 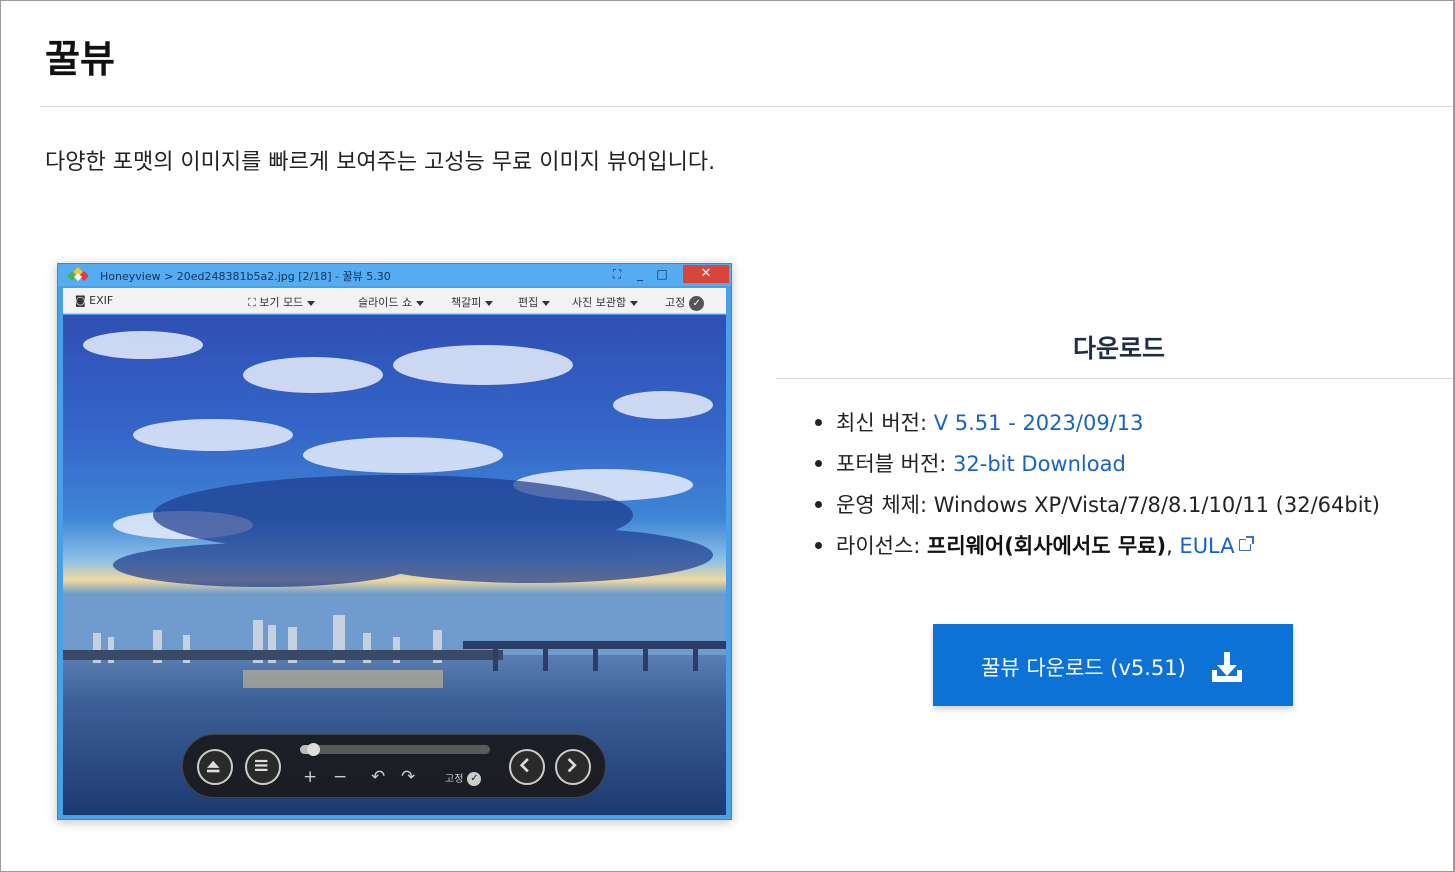 What do you see at coordinates (310, 777) in the screenshot?
I see `zoom-in-icon: +` at bounding box center [310, 777].